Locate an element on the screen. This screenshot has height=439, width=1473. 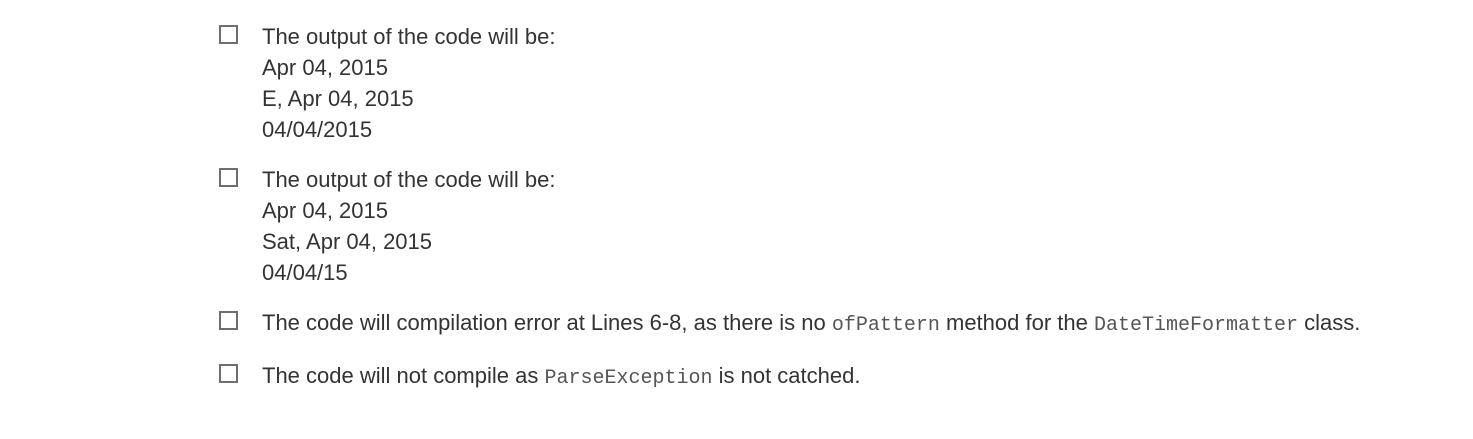
option-1-line-2: Apr 04, 2015 is located at coordinates (325, 67).